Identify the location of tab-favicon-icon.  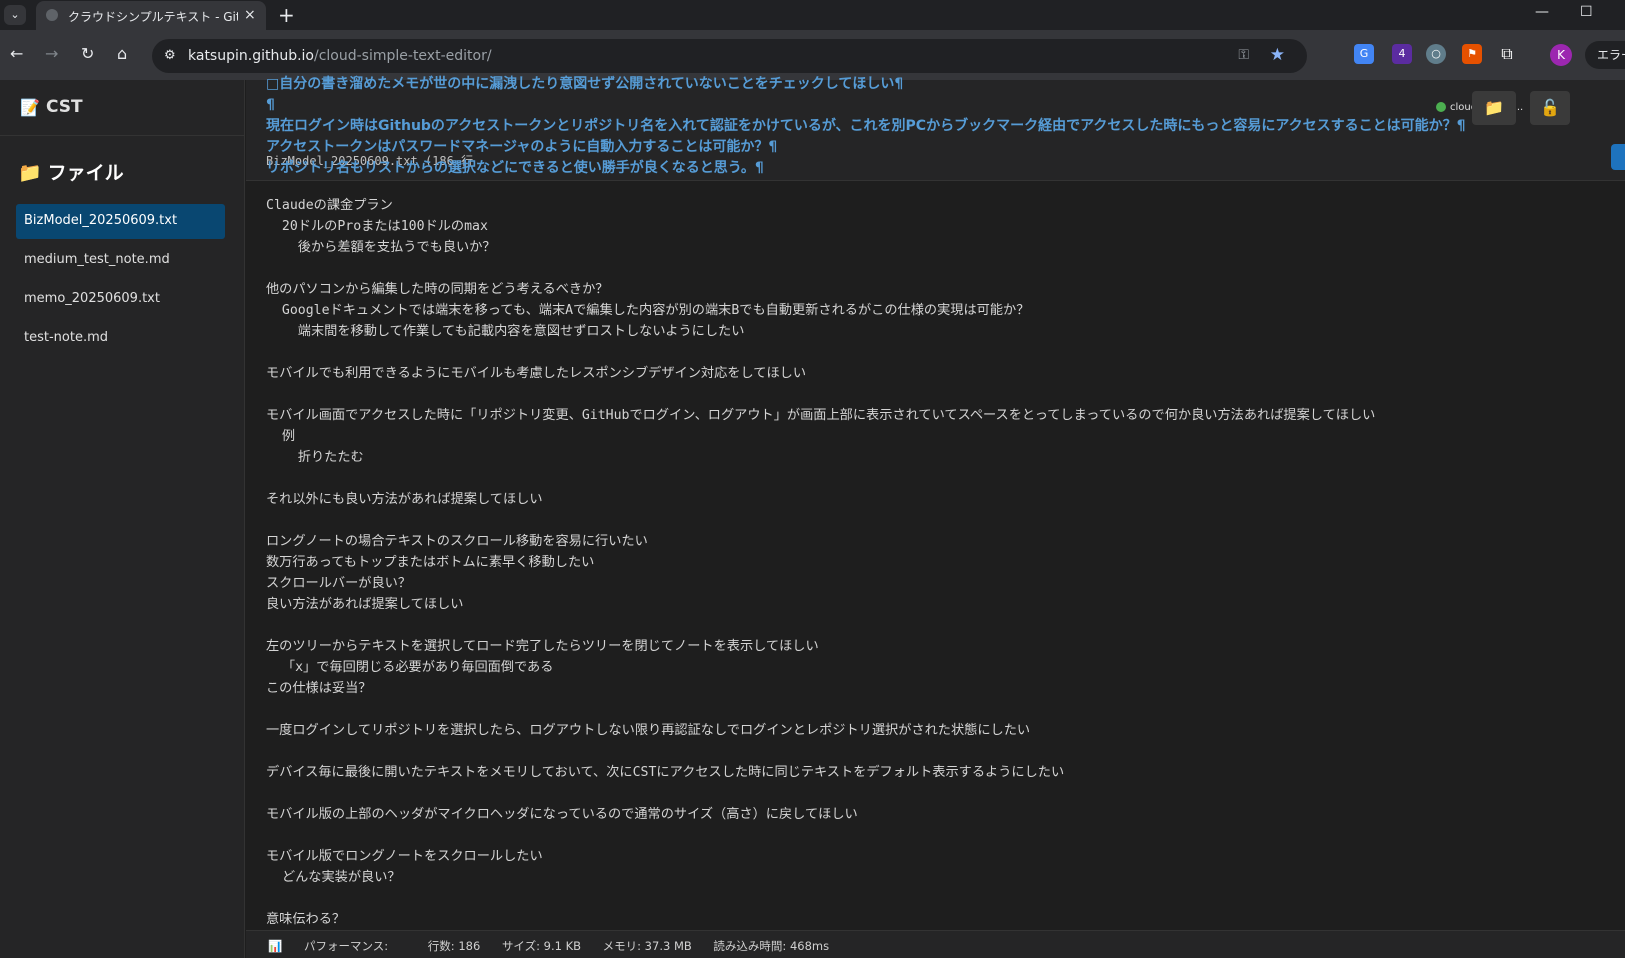
(52, 15).